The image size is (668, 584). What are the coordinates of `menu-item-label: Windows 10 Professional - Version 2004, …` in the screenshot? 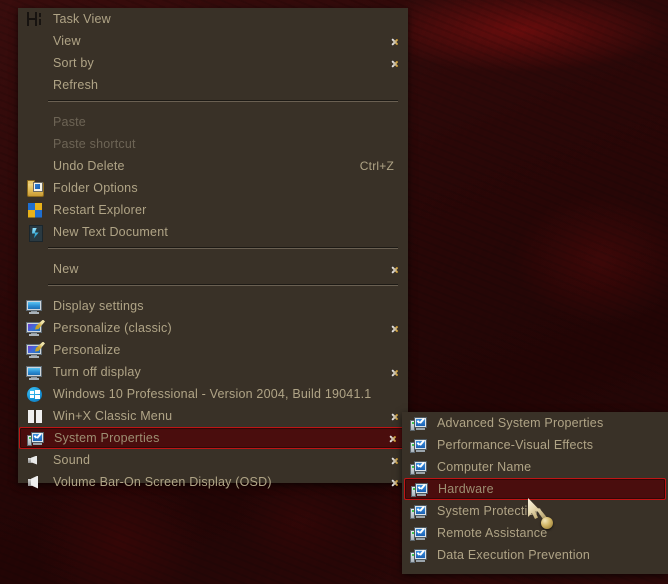 It's located at (212, 394).